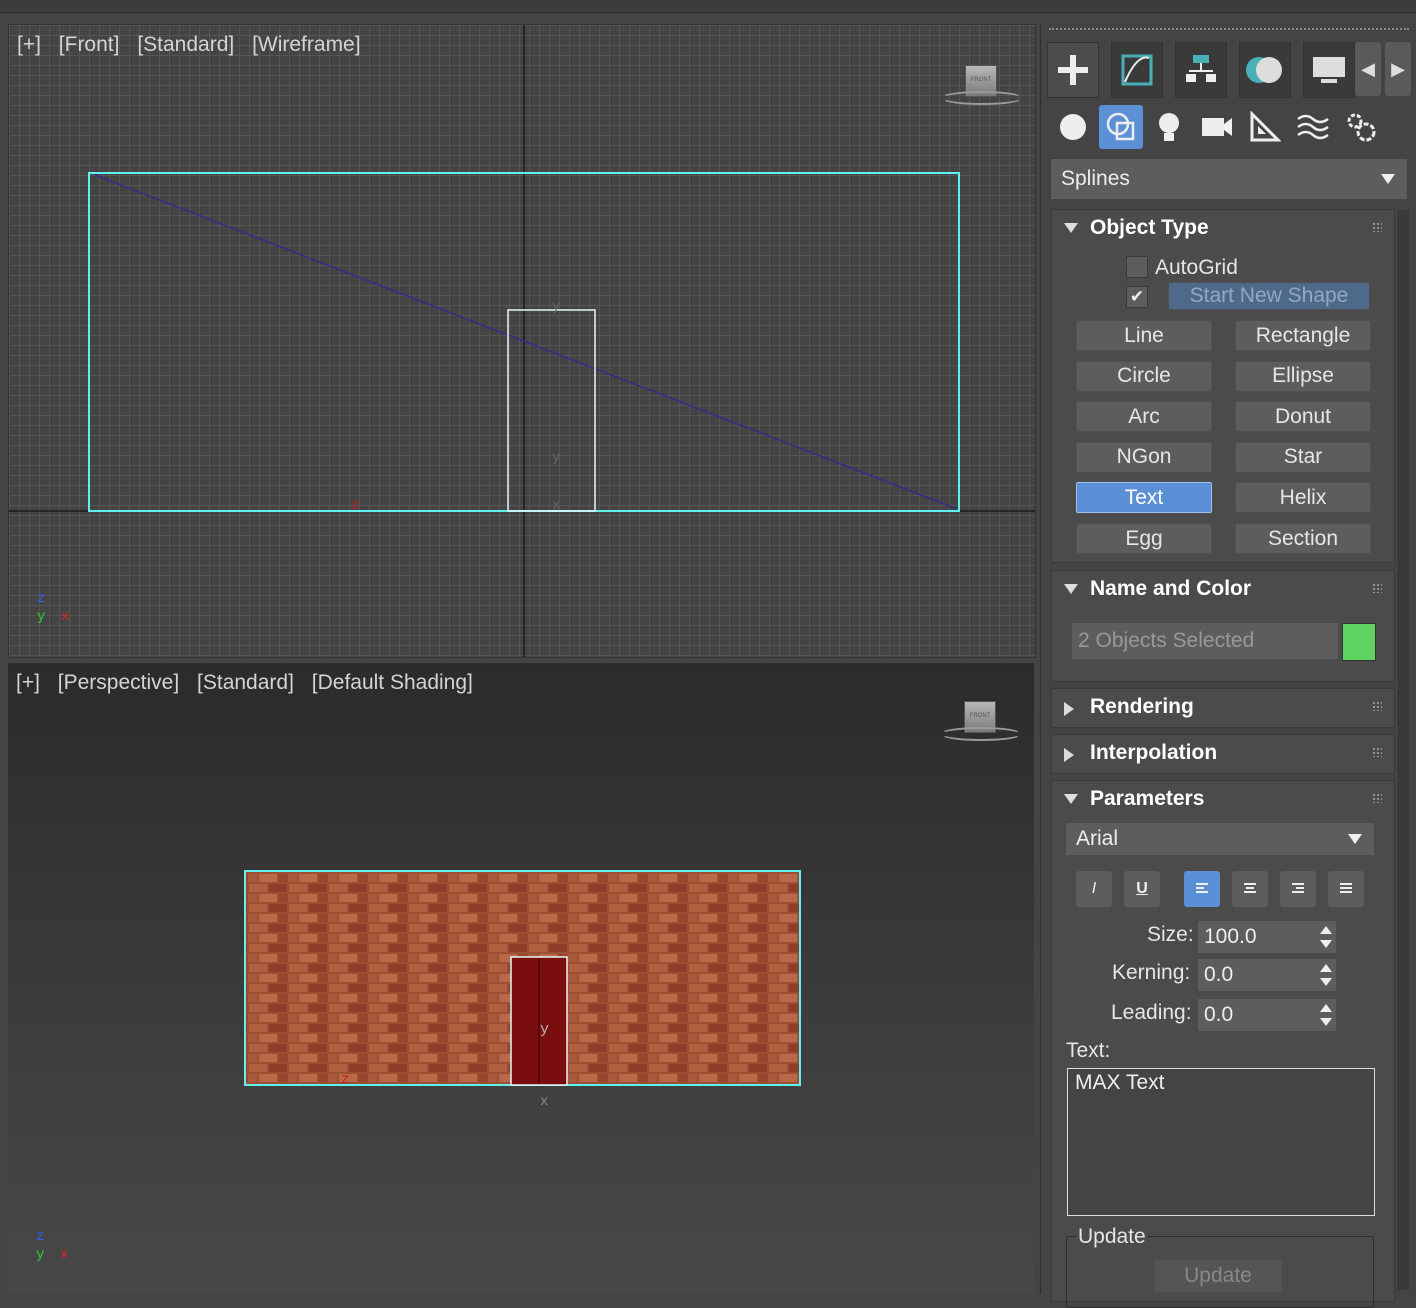  Describe the element at coordinates (1229, 179) in the screenshot. I see `category-dropdown: Splines` at that location.